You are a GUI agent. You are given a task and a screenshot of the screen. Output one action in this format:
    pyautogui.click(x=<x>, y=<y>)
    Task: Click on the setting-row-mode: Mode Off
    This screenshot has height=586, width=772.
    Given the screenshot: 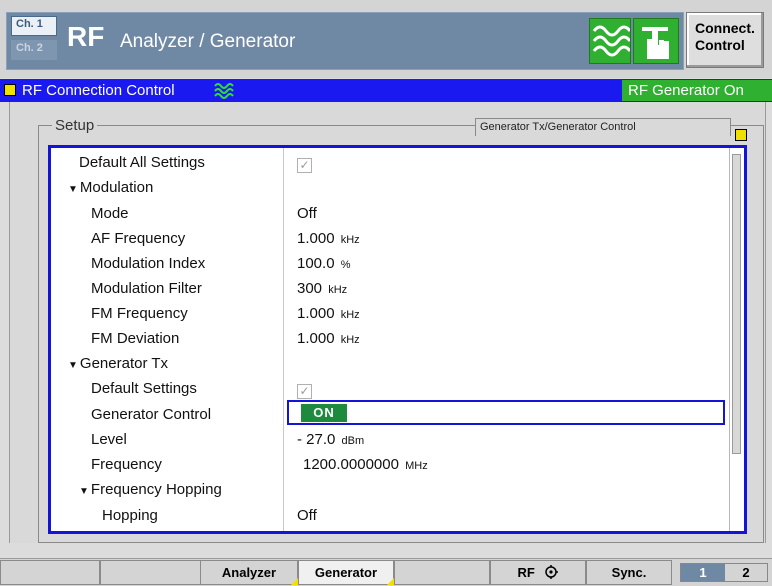 What is the action you would take?
    pyautogui.click(x=392, y=213)
    